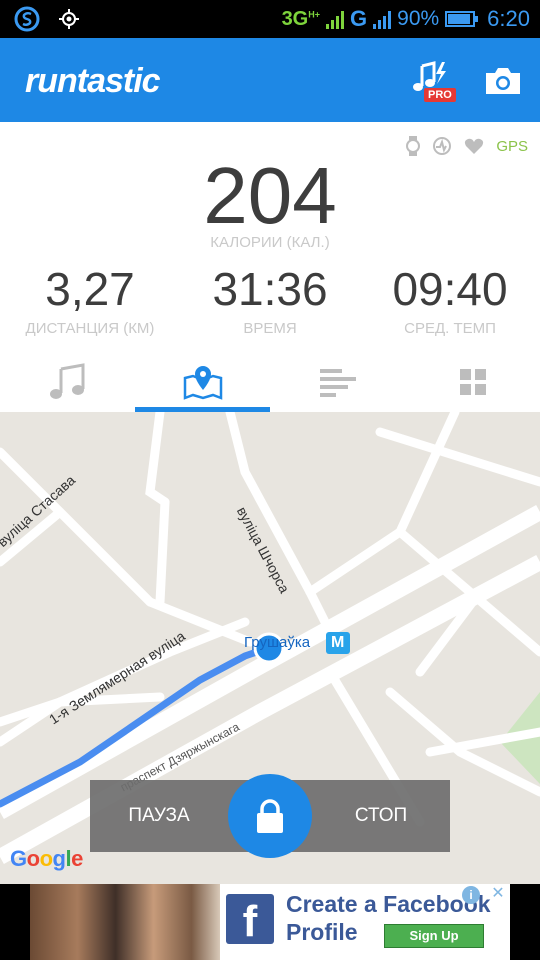 This screenshot has width=540, height=960. What do you see at coordinates (338, 642) in the screenshot?
I see `metro-badge: M` at bounding box center [338, 642].